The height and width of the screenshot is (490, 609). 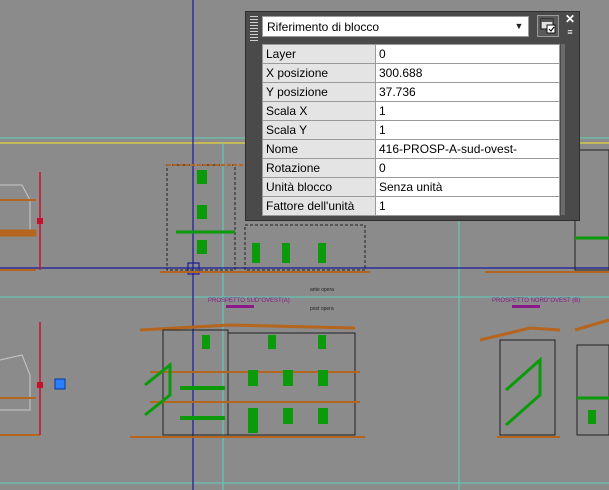 I want to click on property-row: X posizione 300.688, so click(x=411, y=73).